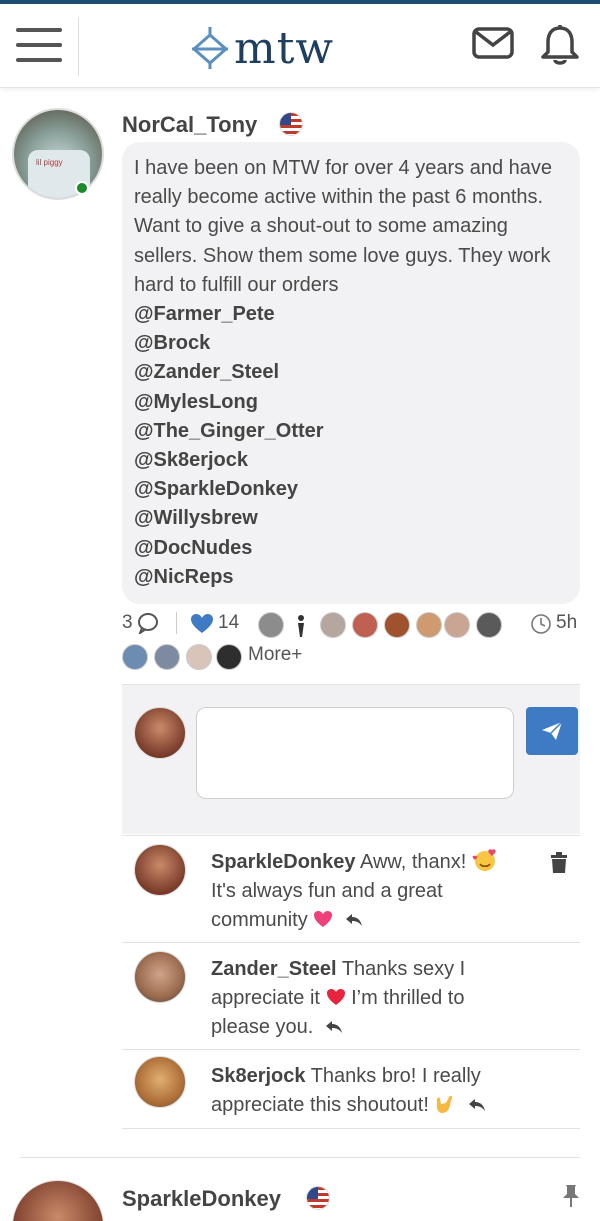  Describe the element at coordinates (445, 1105) in the screenshot. I see `call-me-hand-icon` at that location.